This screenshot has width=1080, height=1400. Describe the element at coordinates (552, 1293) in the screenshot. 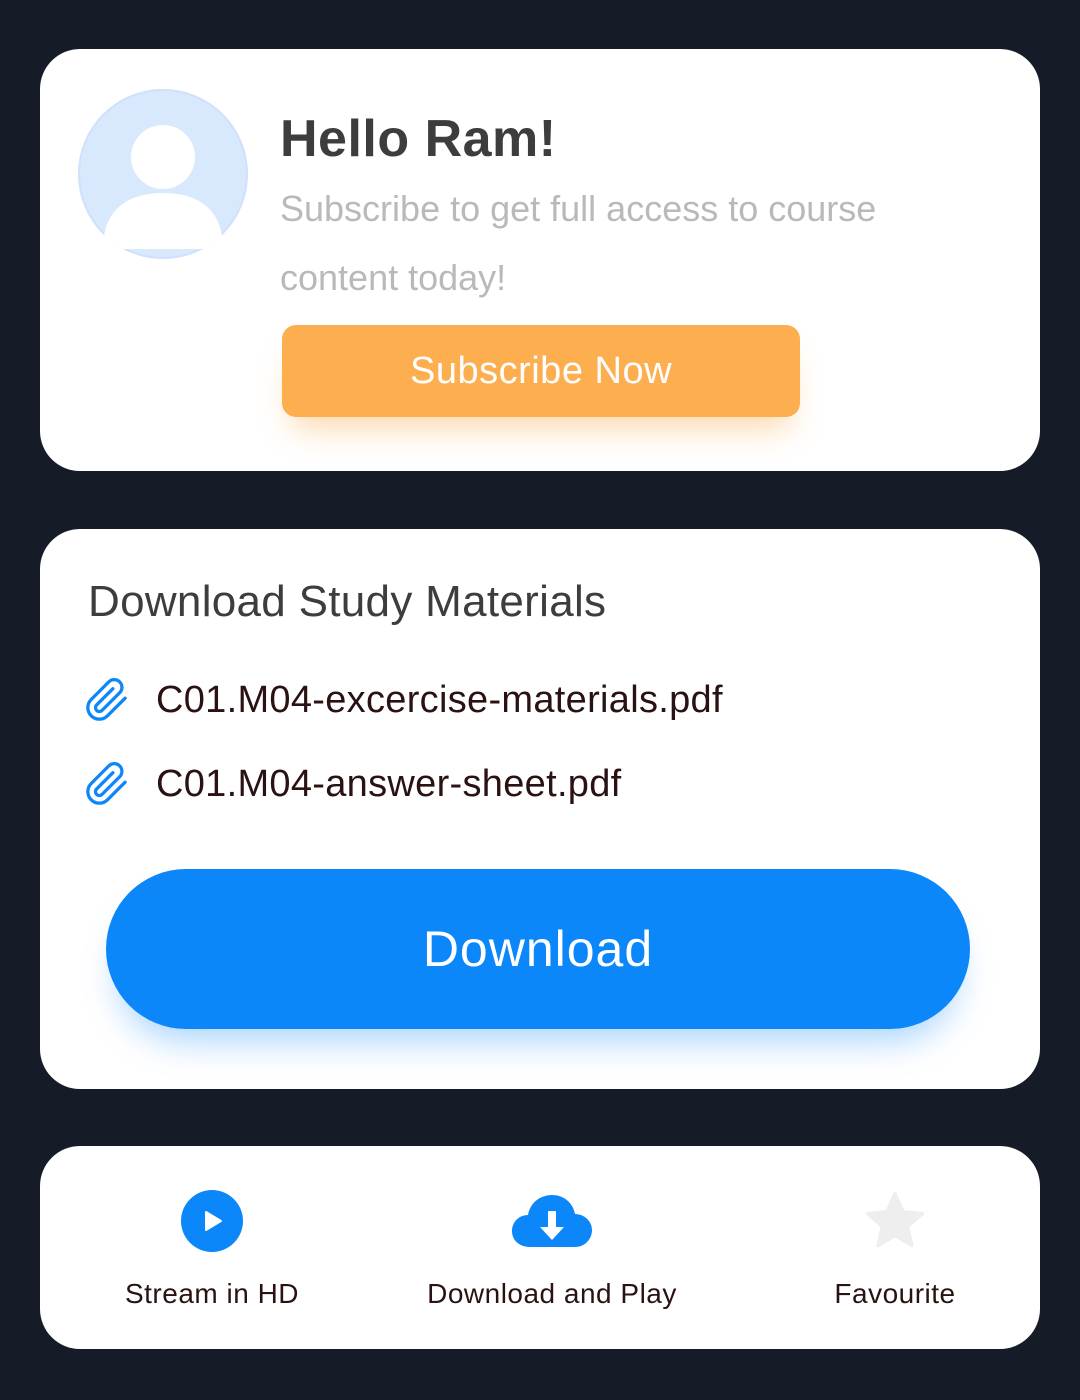

I see `action-label: Download and Play` at that location.